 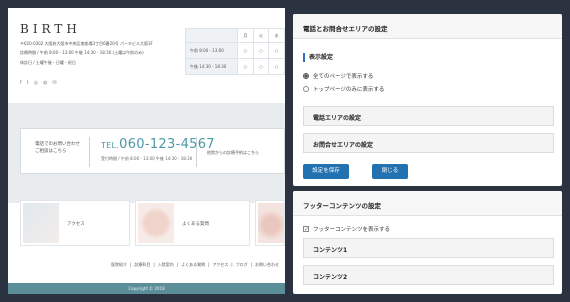 I want to click on card-third, so click(x=270, y=223).